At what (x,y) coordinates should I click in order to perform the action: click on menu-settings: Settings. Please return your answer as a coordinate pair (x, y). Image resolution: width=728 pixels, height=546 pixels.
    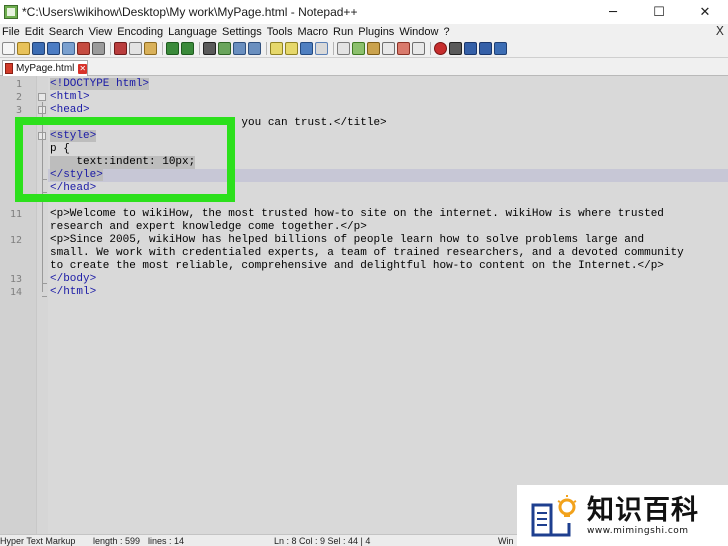
    Looking at the image, I should click on (242, 32).